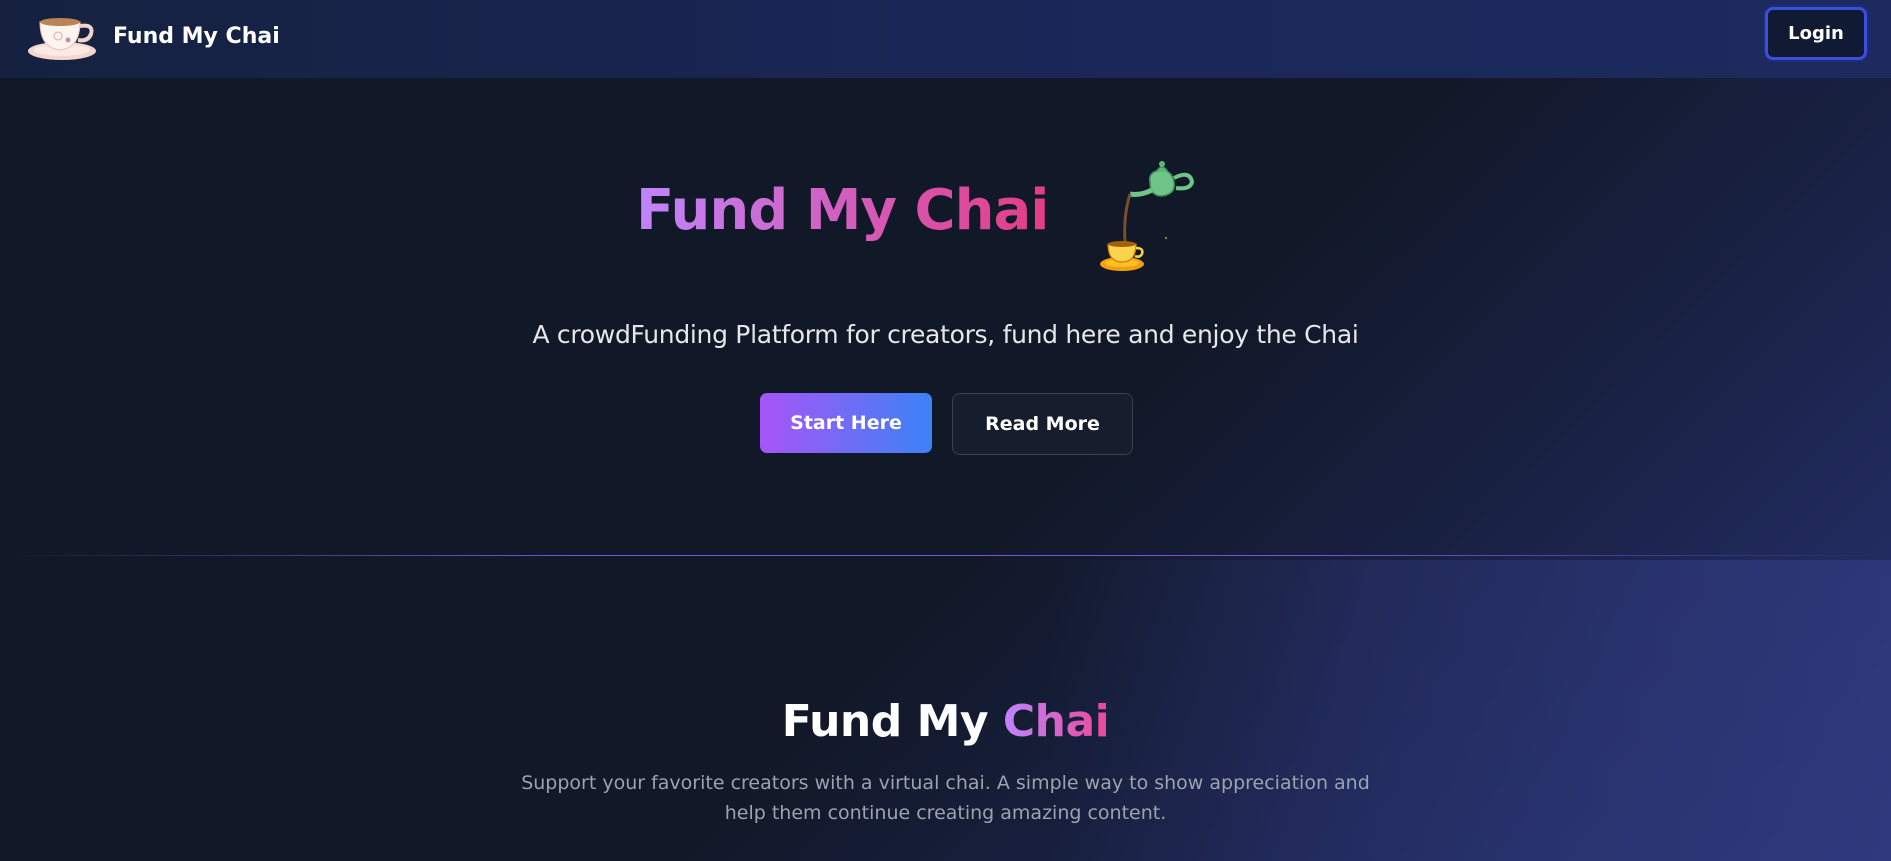 This screenshot has width=1891, height=861. What do you see at coordinates (945, 39) in the screenshot?
I see `top-navbar: Fund My Chai Login` at bounding box center [945, 39].